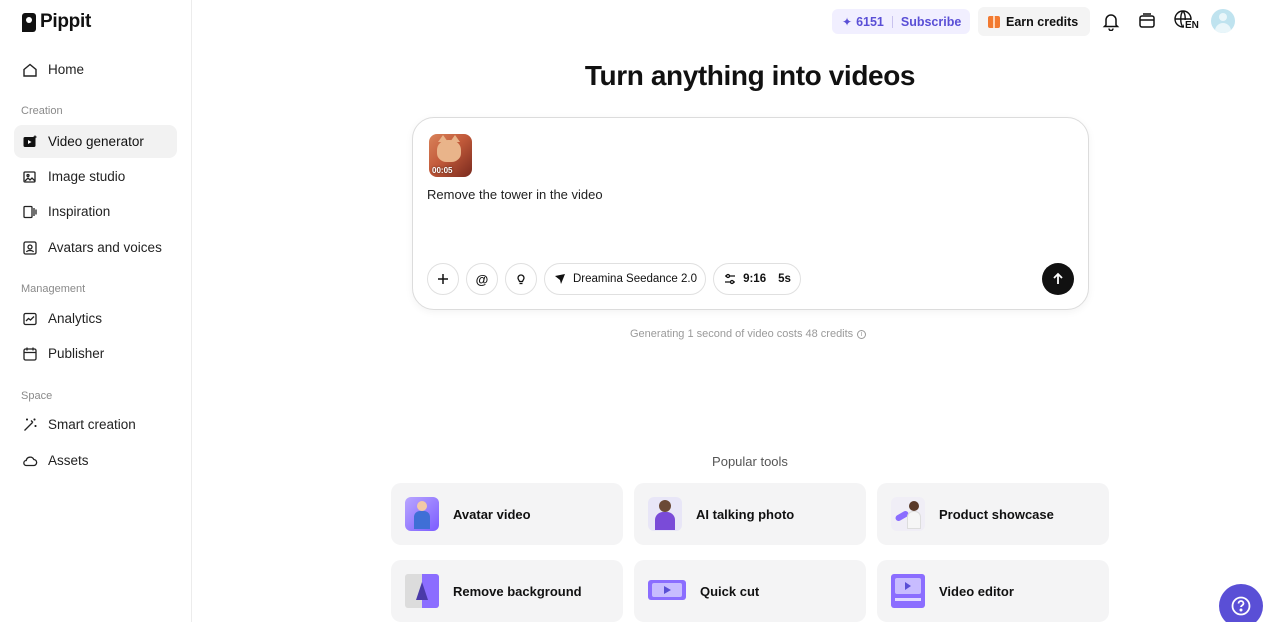 This screenshot has height=622, width=1280. I want to click on sidebar-item-analytics: Analytics, so click(95, 318).